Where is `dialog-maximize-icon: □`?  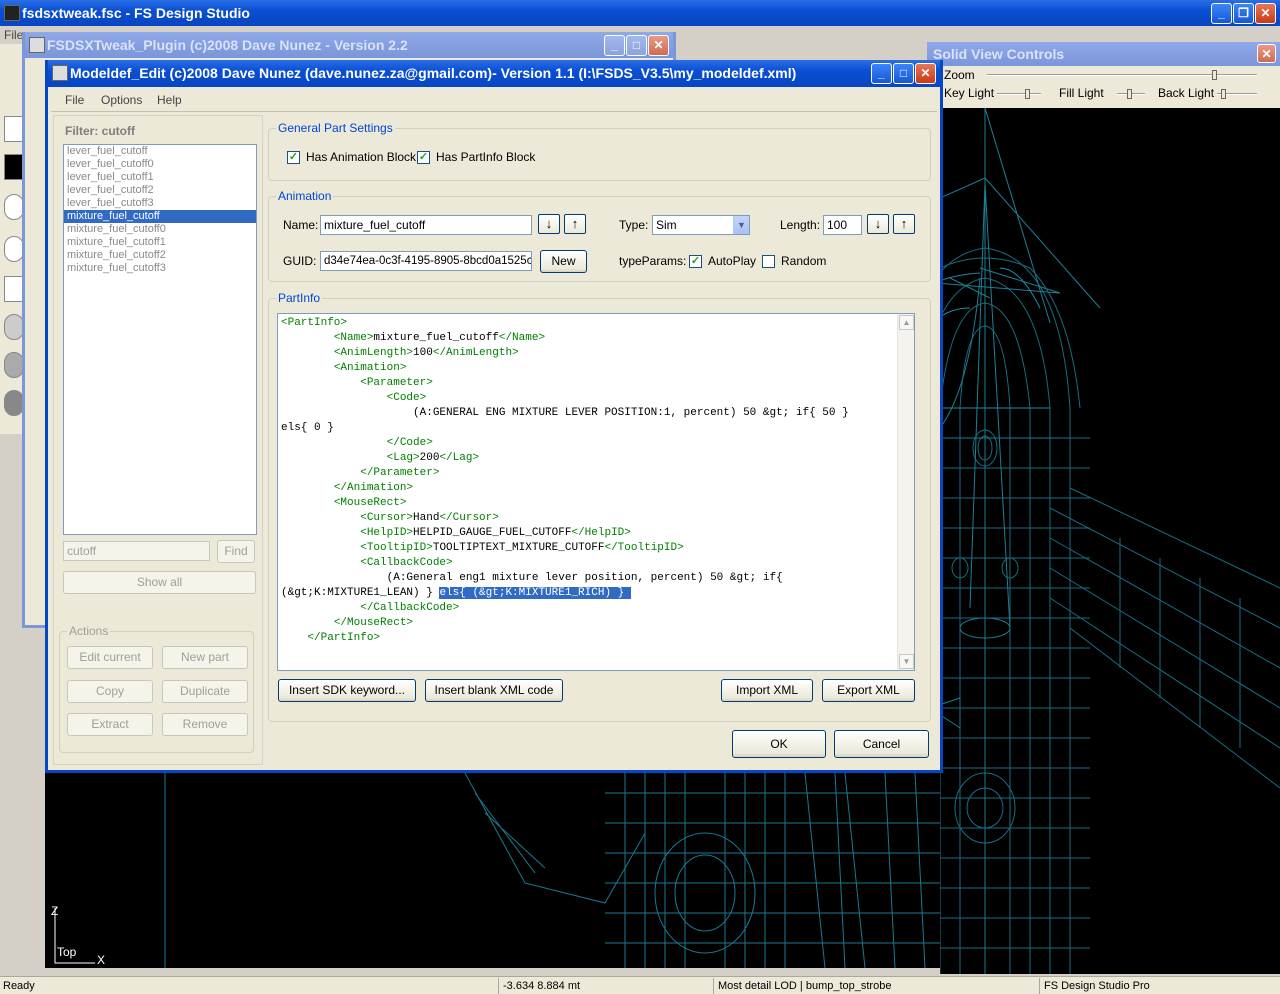
dialog-maximize-icon: □ is located at coordinates (903, 73).